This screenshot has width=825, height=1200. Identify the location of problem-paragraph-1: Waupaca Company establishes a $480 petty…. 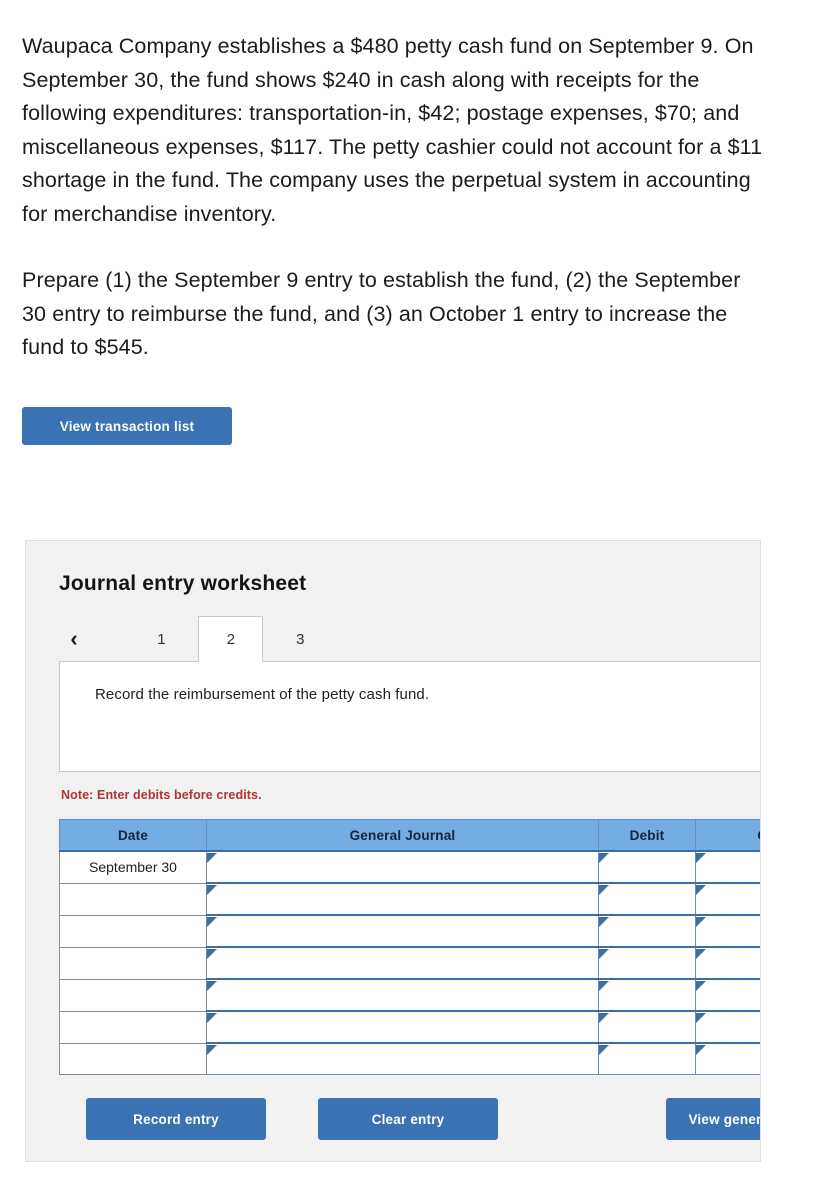
(392, 130).